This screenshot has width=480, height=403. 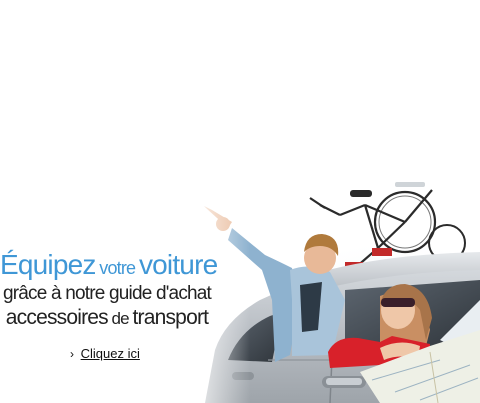 I want to click on cliquez-ici-link: Cliquez ici, so click(x=110, y=353).